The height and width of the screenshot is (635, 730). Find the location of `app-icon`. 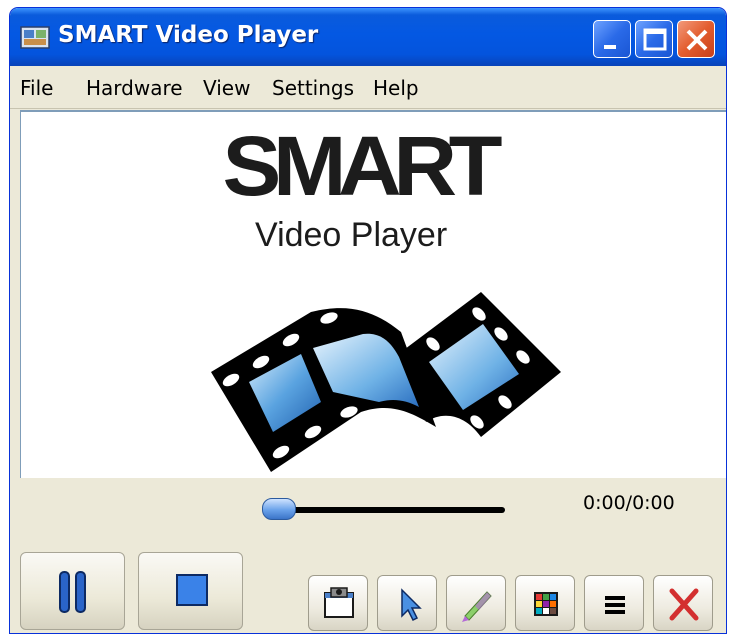

app-icon is located at coordinates (35, 37).